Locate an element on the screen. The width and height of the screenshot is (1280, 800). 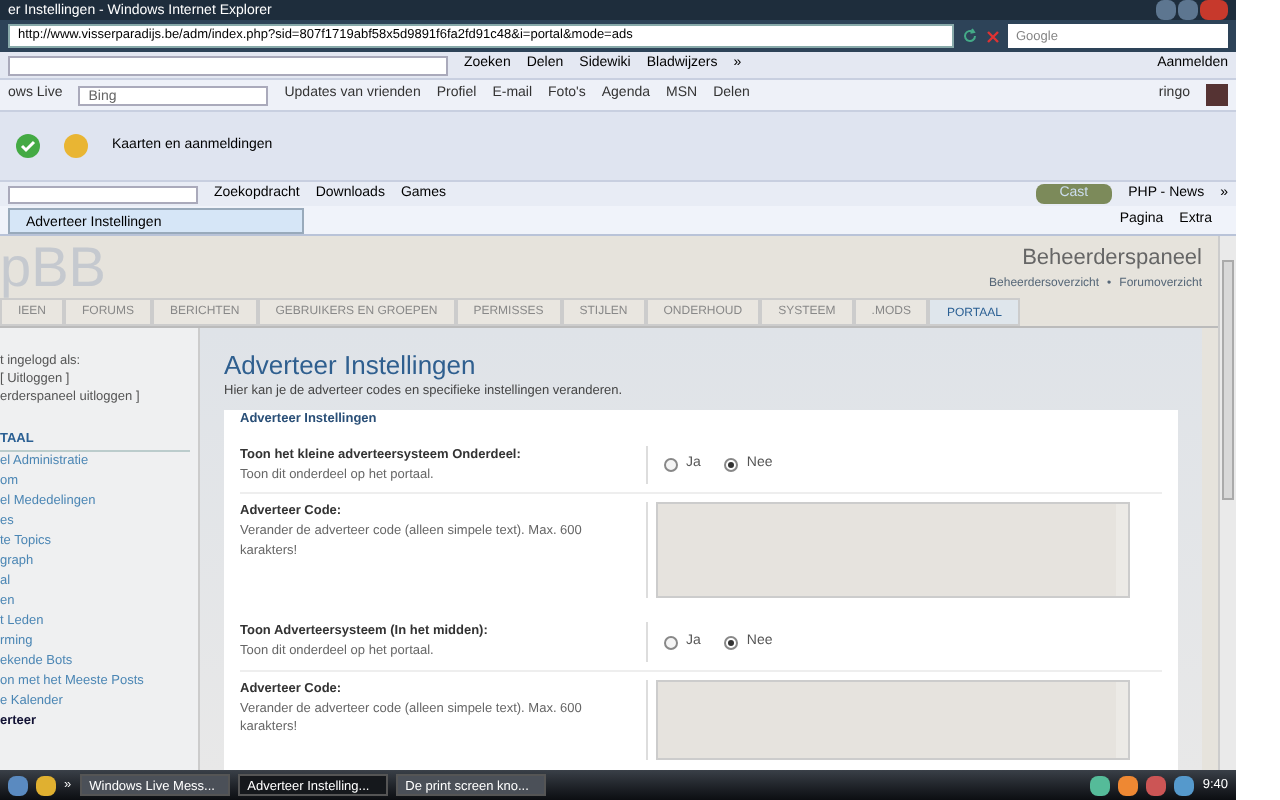
minimize-icon is located at coordinates (1166, 10).